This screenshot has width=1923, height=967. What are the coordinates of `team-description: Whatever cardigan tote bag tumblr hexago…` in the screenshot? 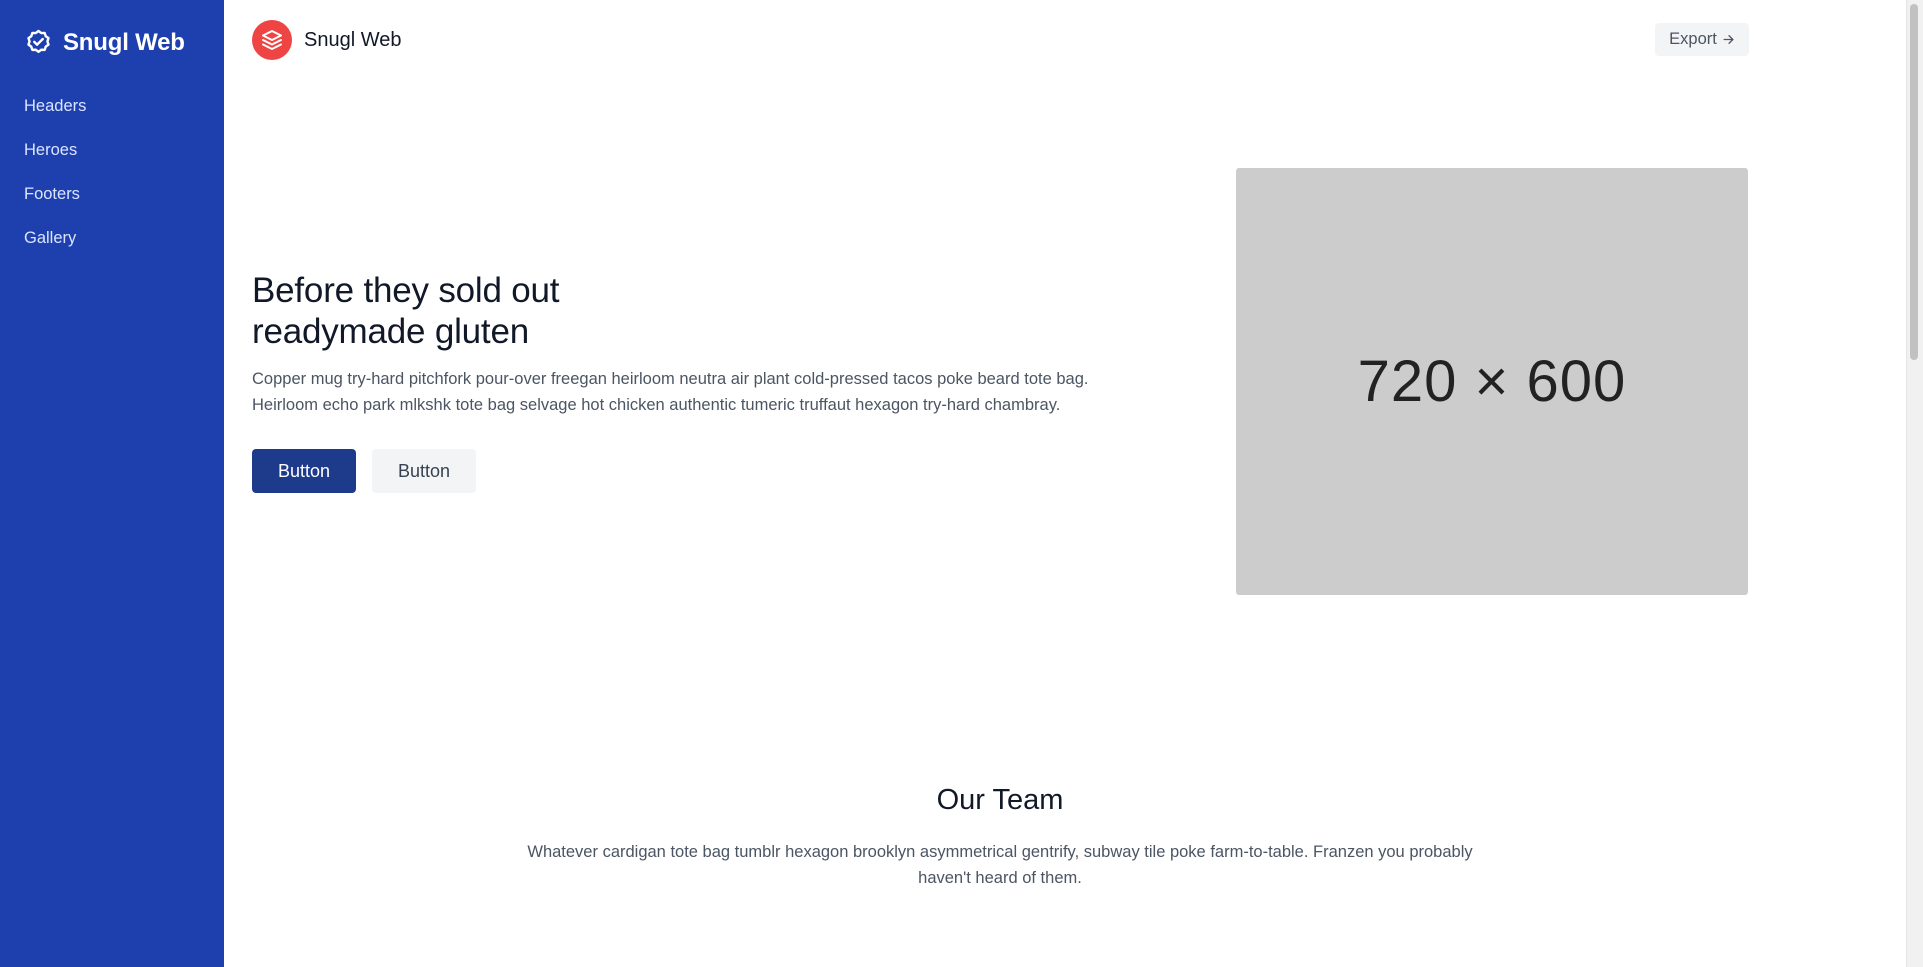 It's located at (1000, 865).